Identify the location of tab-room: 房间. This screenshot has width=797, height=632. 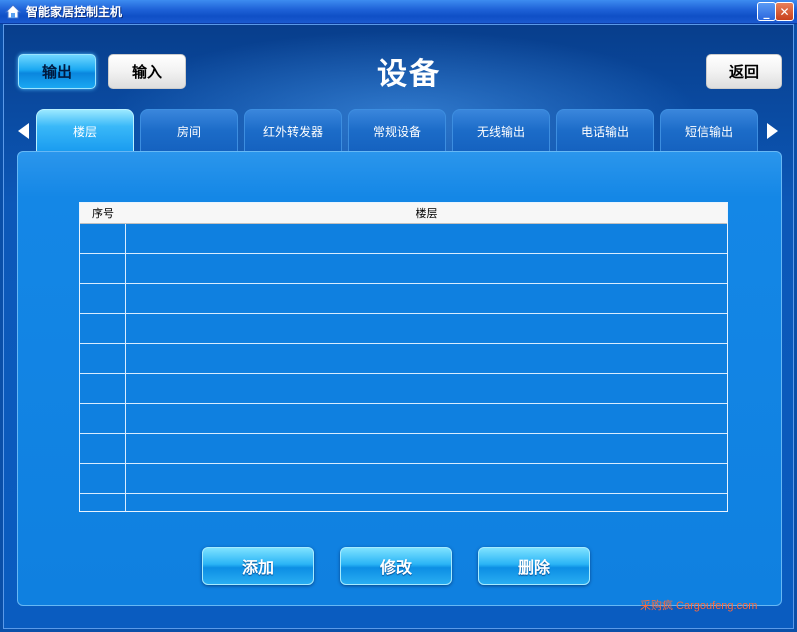
(189, 130).